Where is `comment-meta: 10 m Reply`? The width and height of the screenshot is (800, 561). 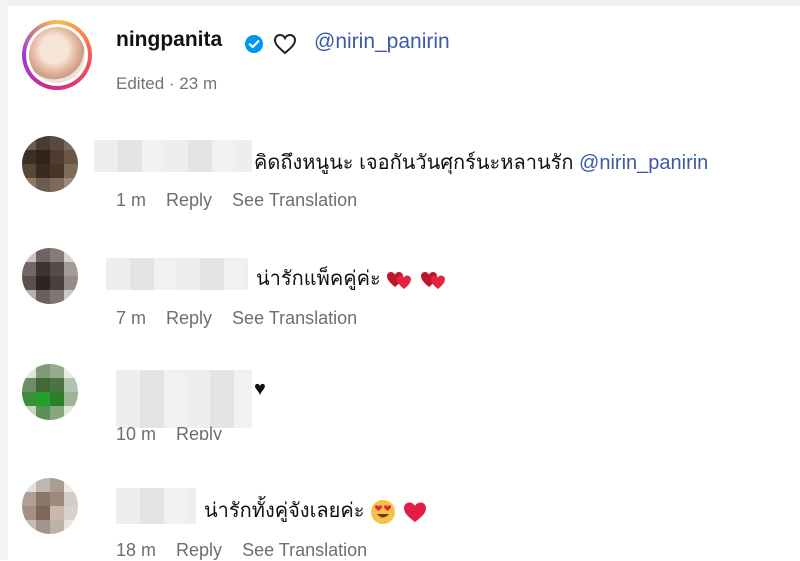 comment-meta: 10 m Reply is located at coordinates (179, 432).